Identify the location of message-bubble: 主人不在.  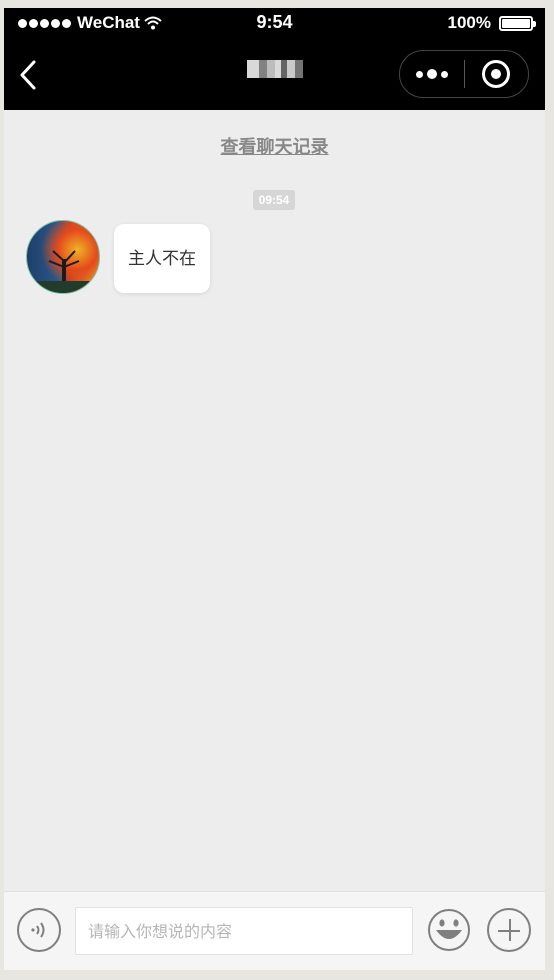
(162, 258).